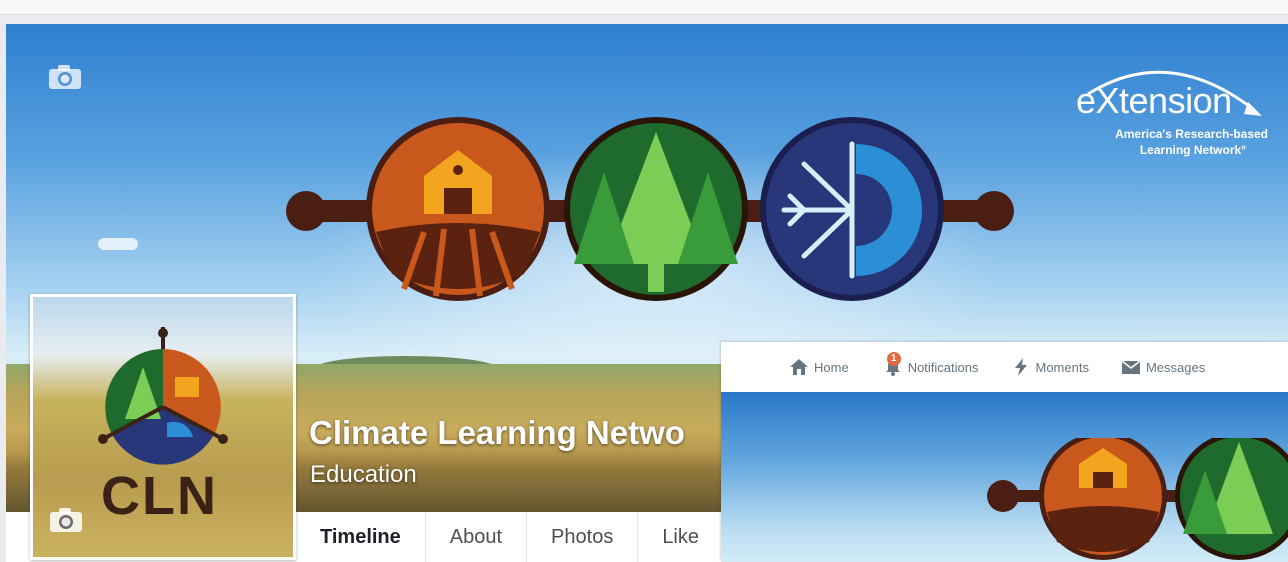 This screenshot has height=562, width=1288. I want to click on nav-notifications: 1 Notifications, so click(931, 364).